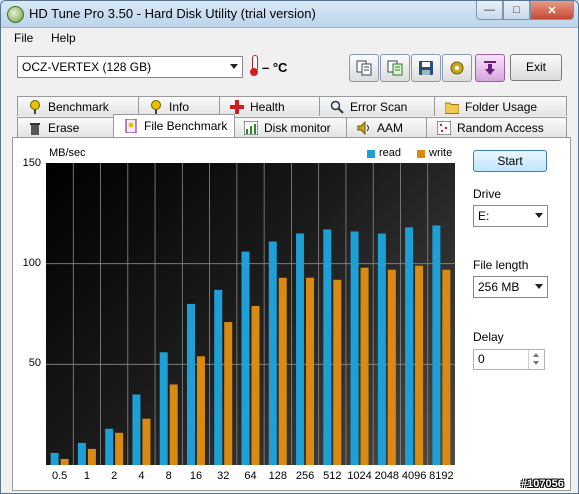  I want to click on arrow-down-icon, so click(490, 68).